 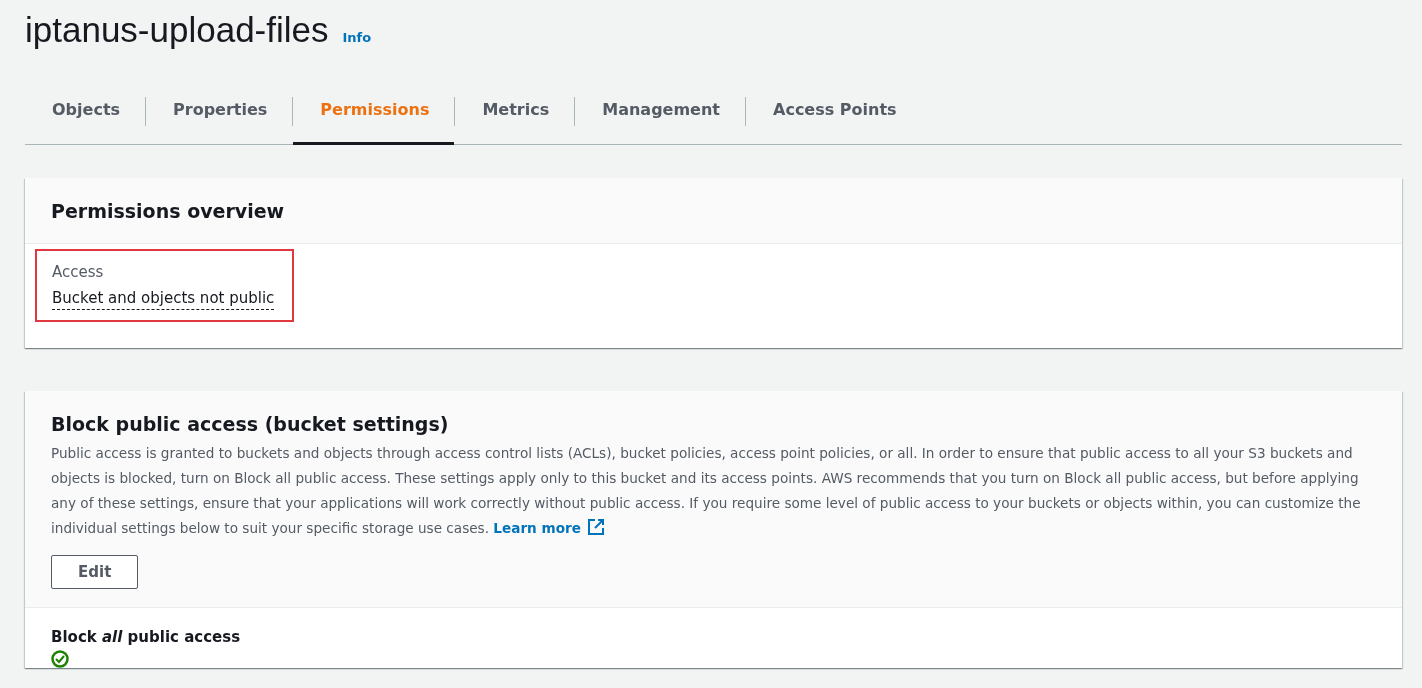 I want to click on tab: Objects, so click(x=85, y=112).